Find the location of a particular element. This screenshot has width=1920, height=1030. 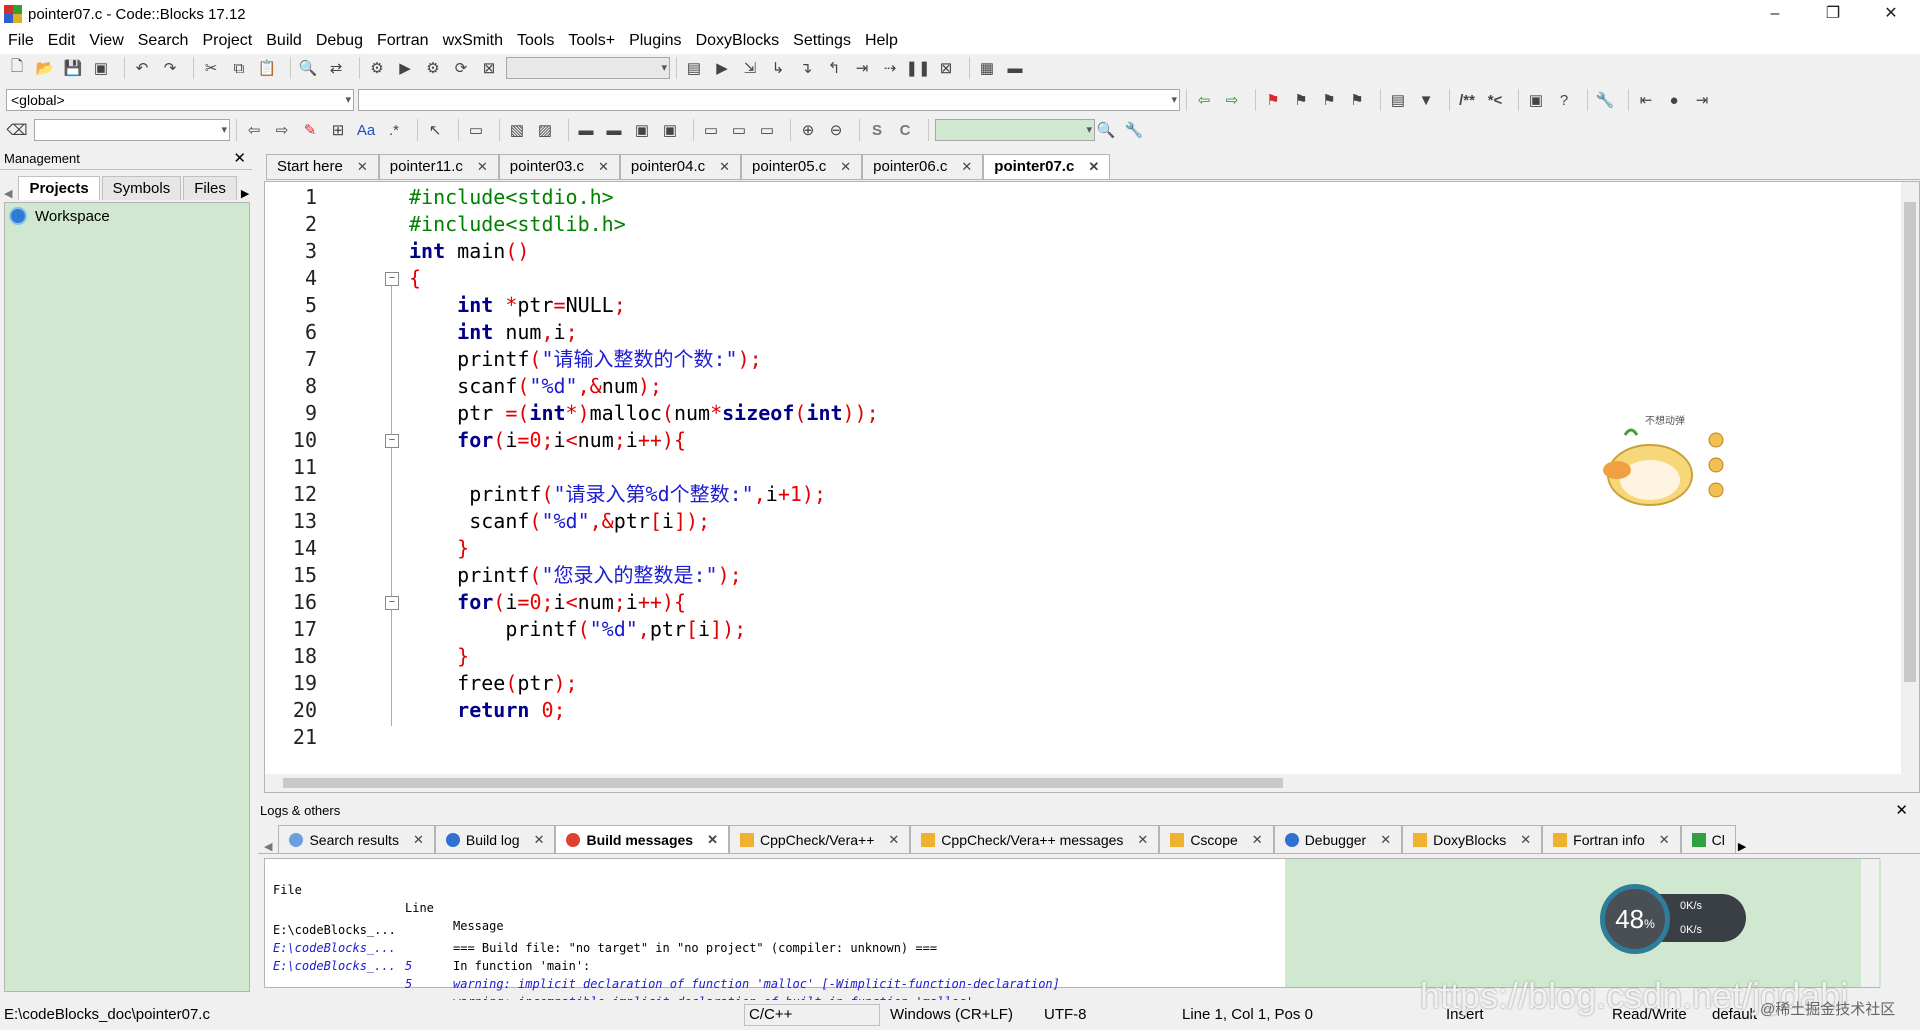

editor-horizontal-scrollbar is located at coordinates (1092, 783).